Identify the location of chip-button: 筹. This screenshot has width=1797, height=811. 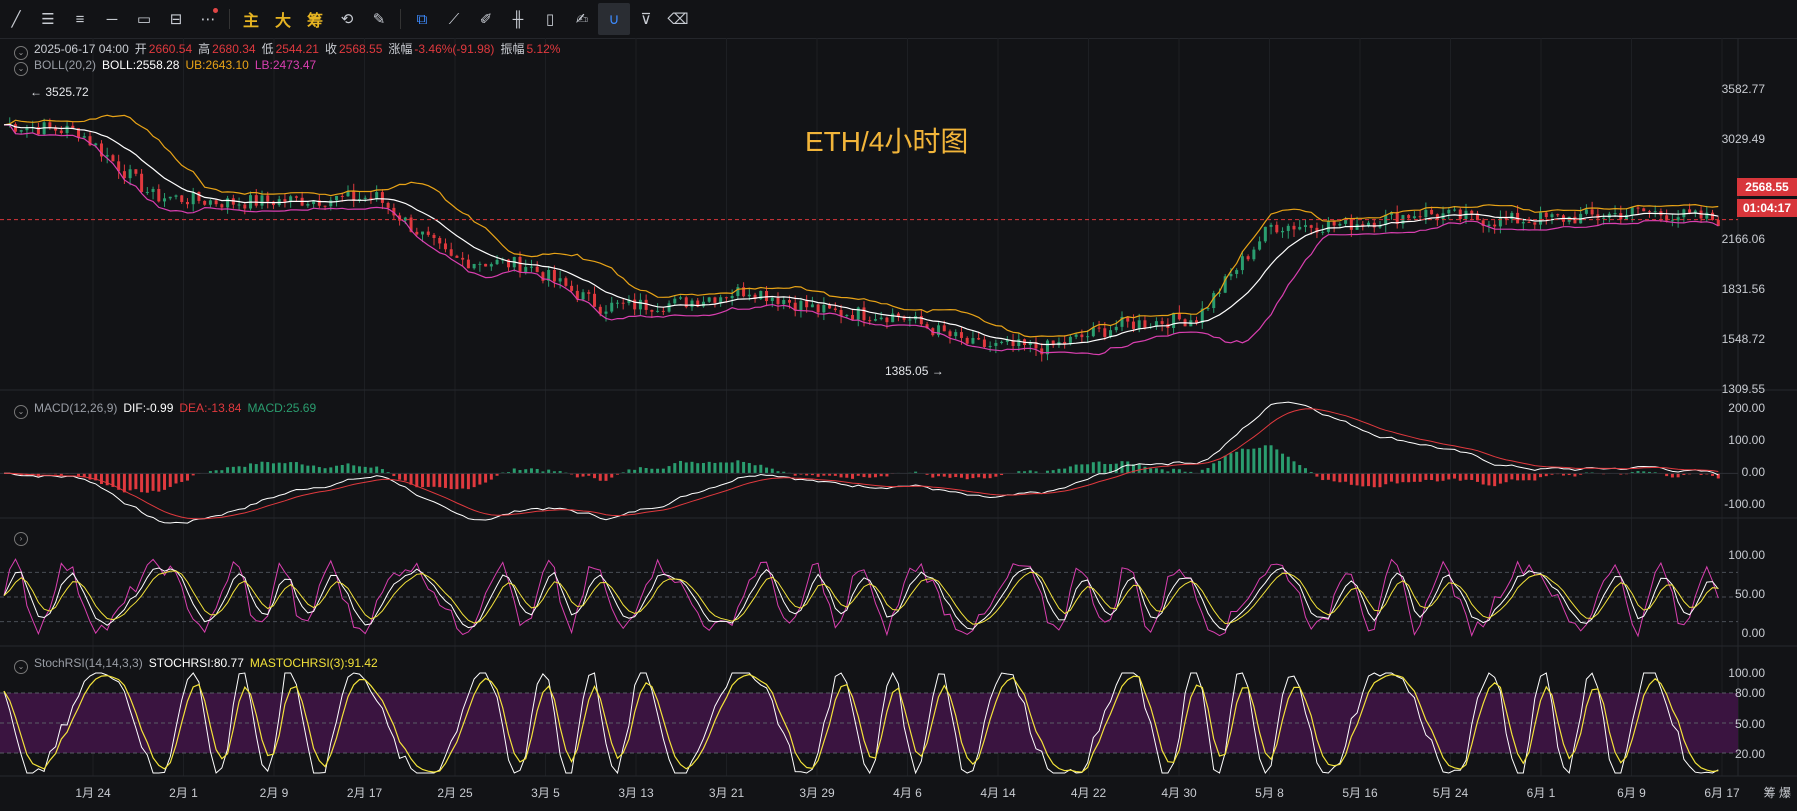
(315, 19).